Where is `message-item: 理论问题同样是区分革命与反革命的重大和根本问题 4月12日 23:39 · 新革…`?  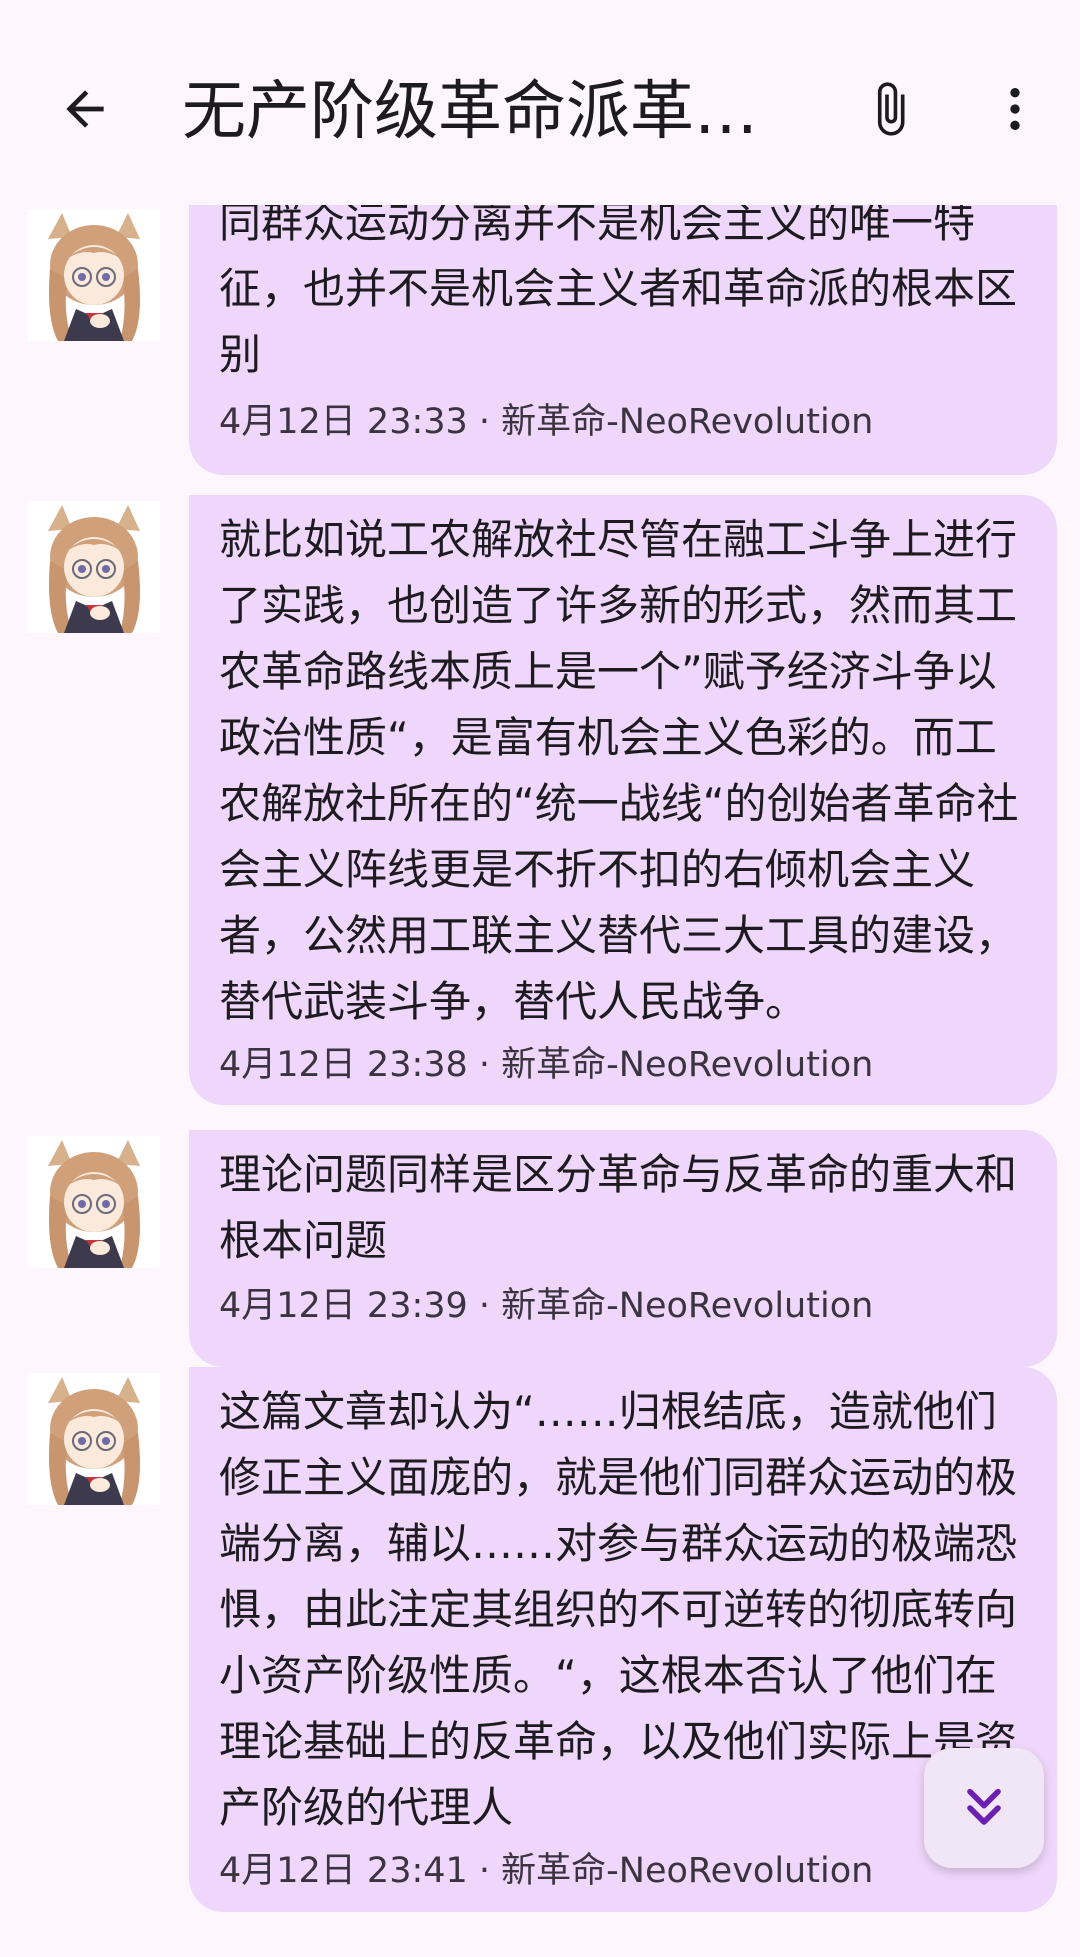 message-item: 理论问题同样是区分革命与反革命的重大和根本问题 4月12日 23:39 · 新革… is located at coordinates (540, 1248).